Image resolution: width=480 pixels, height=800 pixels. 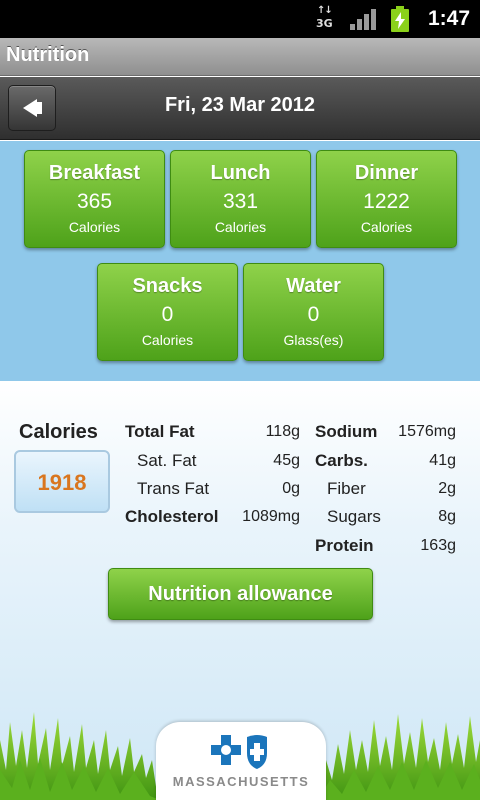 What do you see at coordinates (448, 18) in the screenshot?
I see `clock: 1:47` at bounding box center [448, 18].